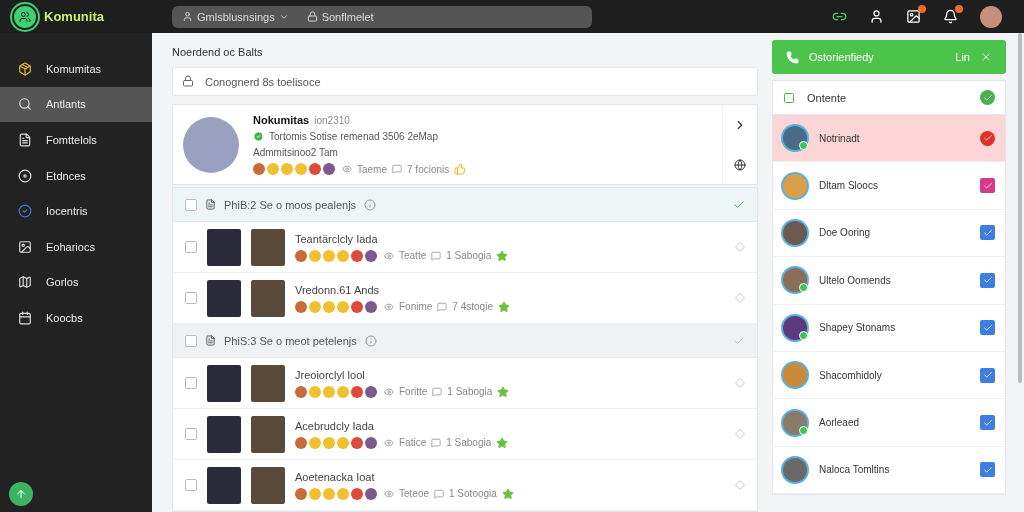 The image size is (1024, 512). I want to click on lock-icon, so click(312, 16).